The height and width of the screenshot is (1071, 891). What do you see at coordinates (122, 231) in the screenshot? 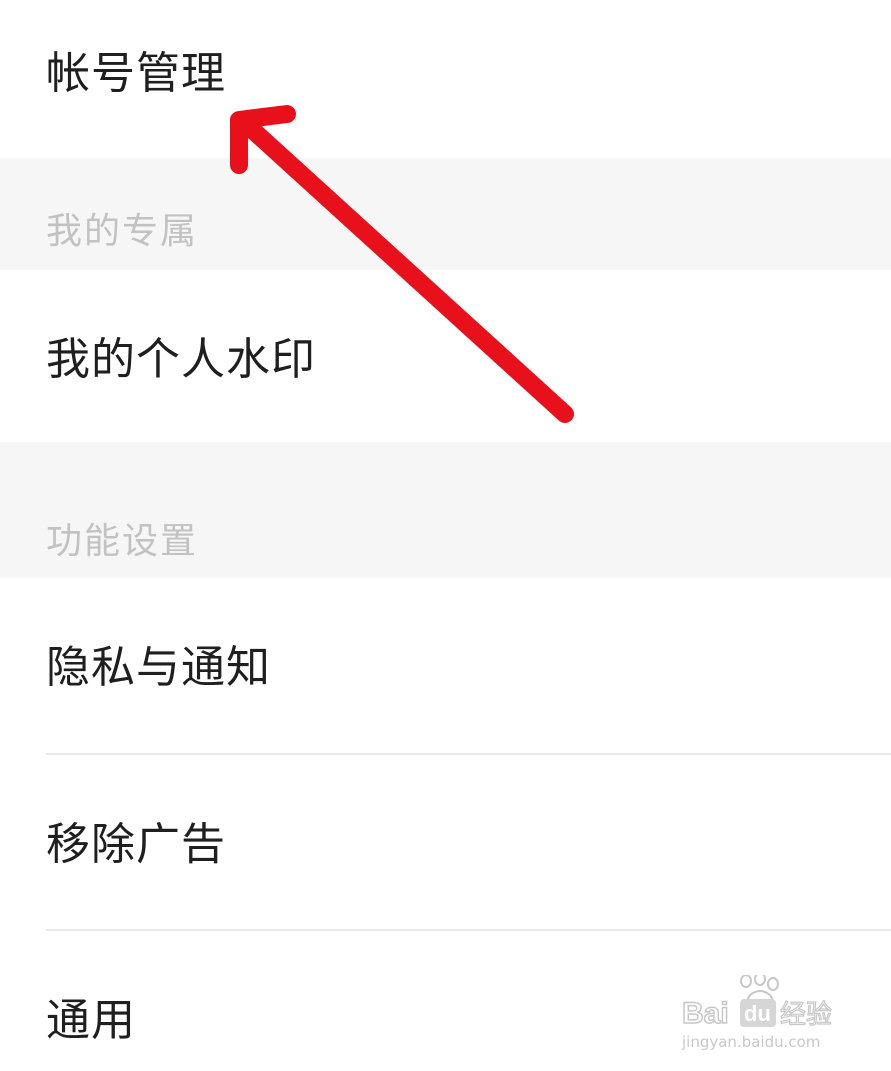
I see `section-header-mine-label: 我的专属` at bounding box center [122, 231].